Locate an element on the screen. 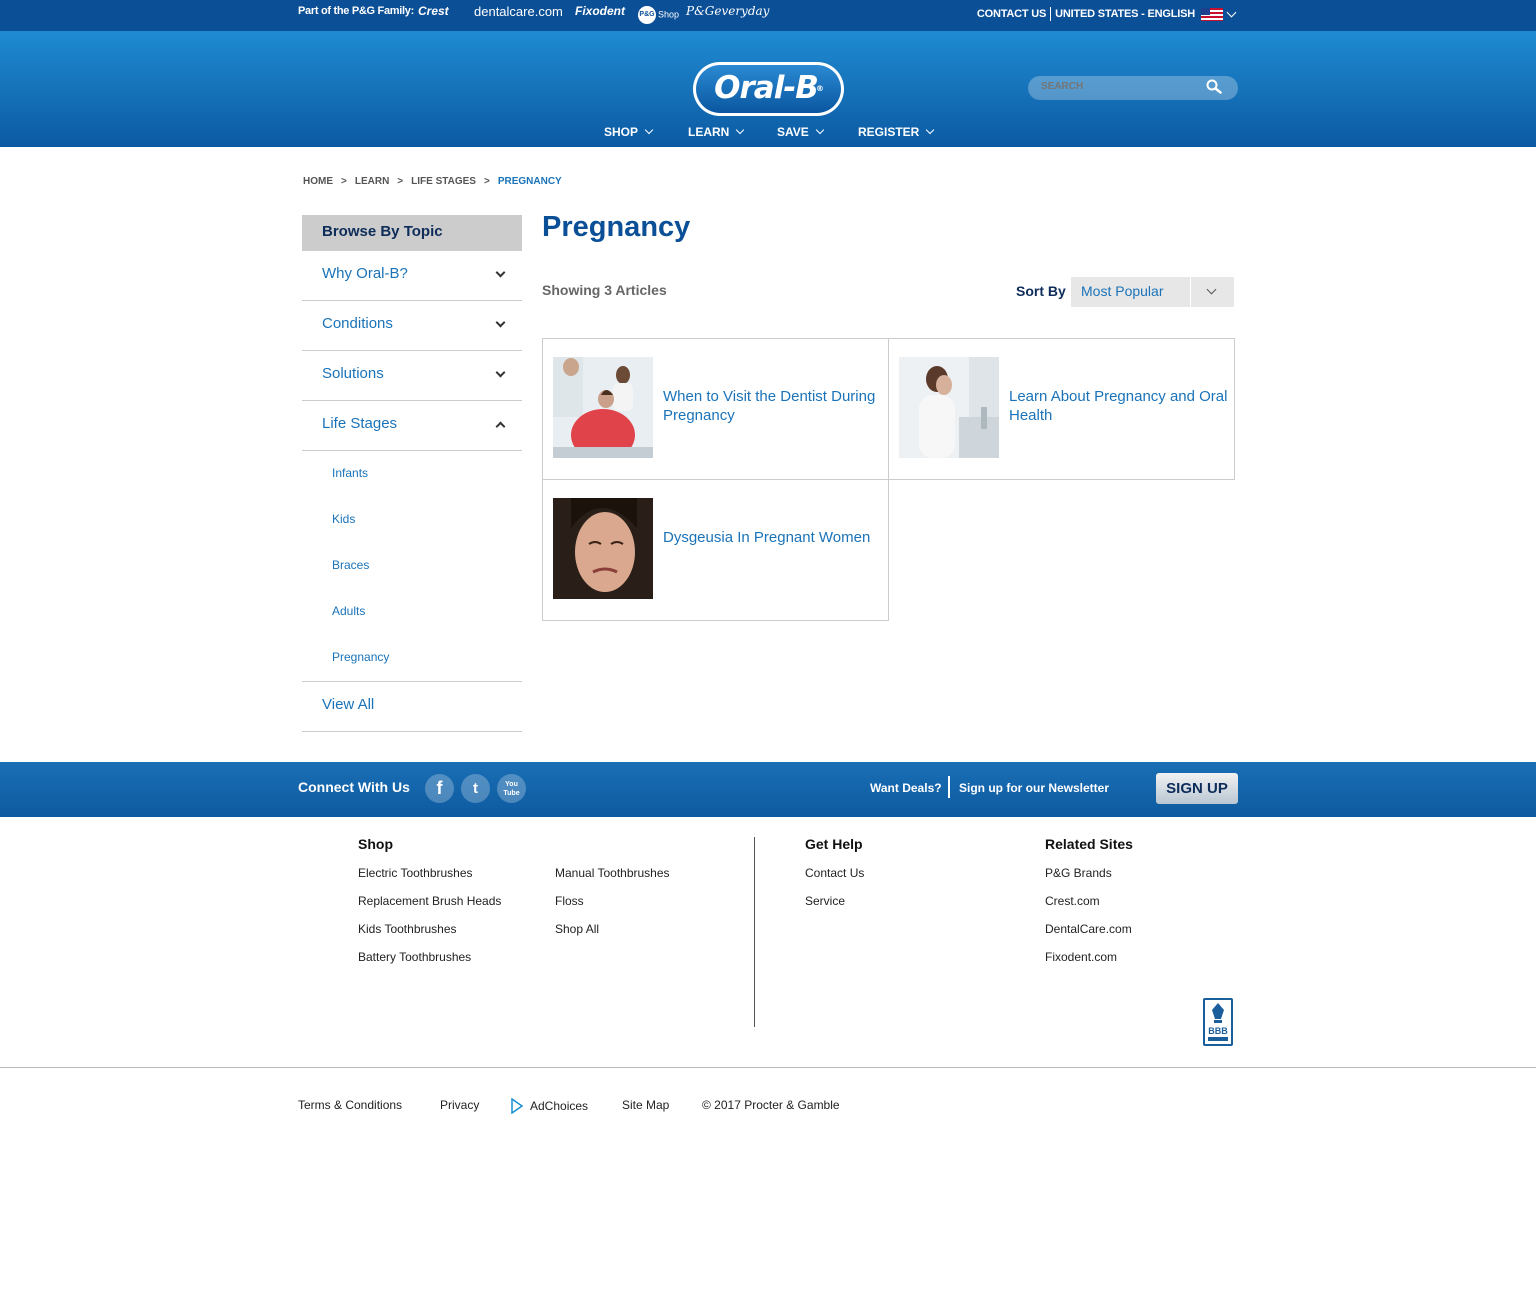  footer-shop-heading: Shop is located at coordinates (375, 844).